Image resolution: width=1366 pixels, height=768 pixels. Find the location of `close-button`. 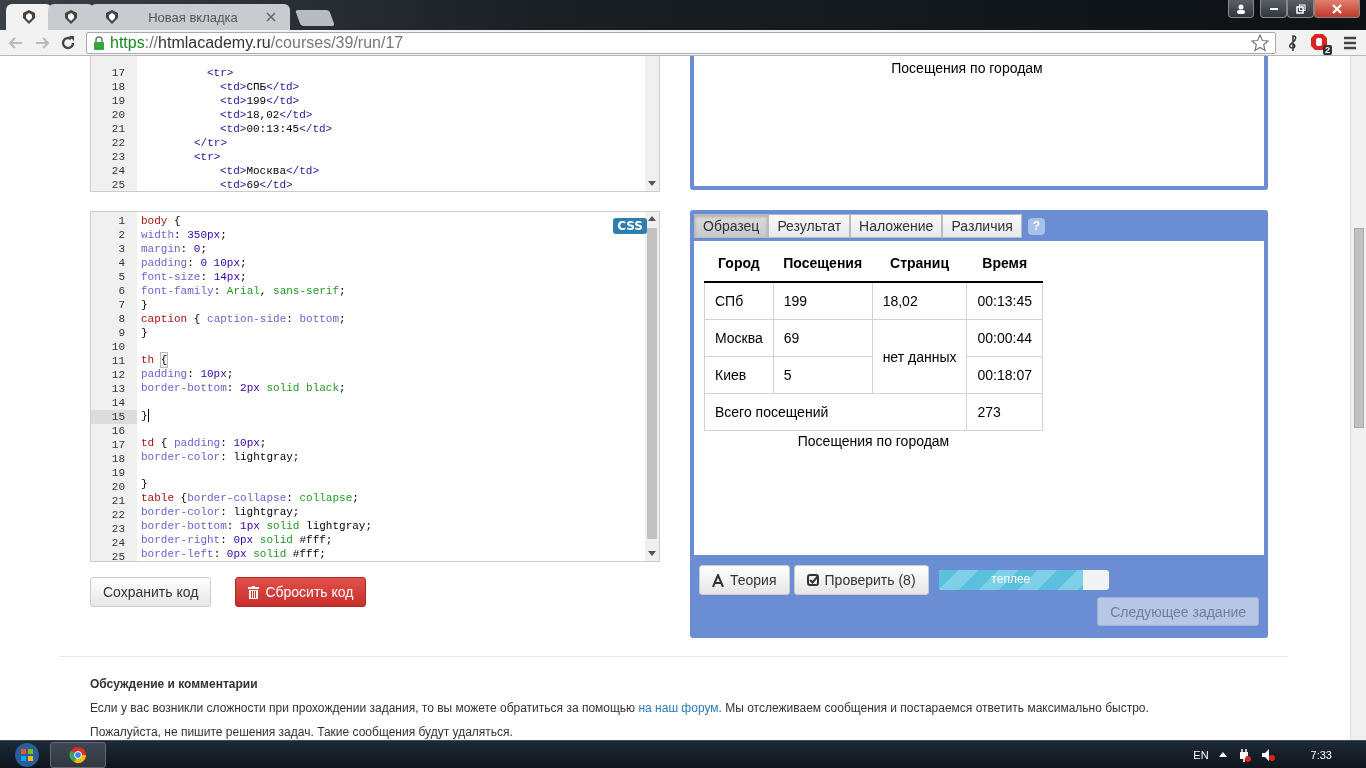

close-button is located at coordinates (1337, 9).